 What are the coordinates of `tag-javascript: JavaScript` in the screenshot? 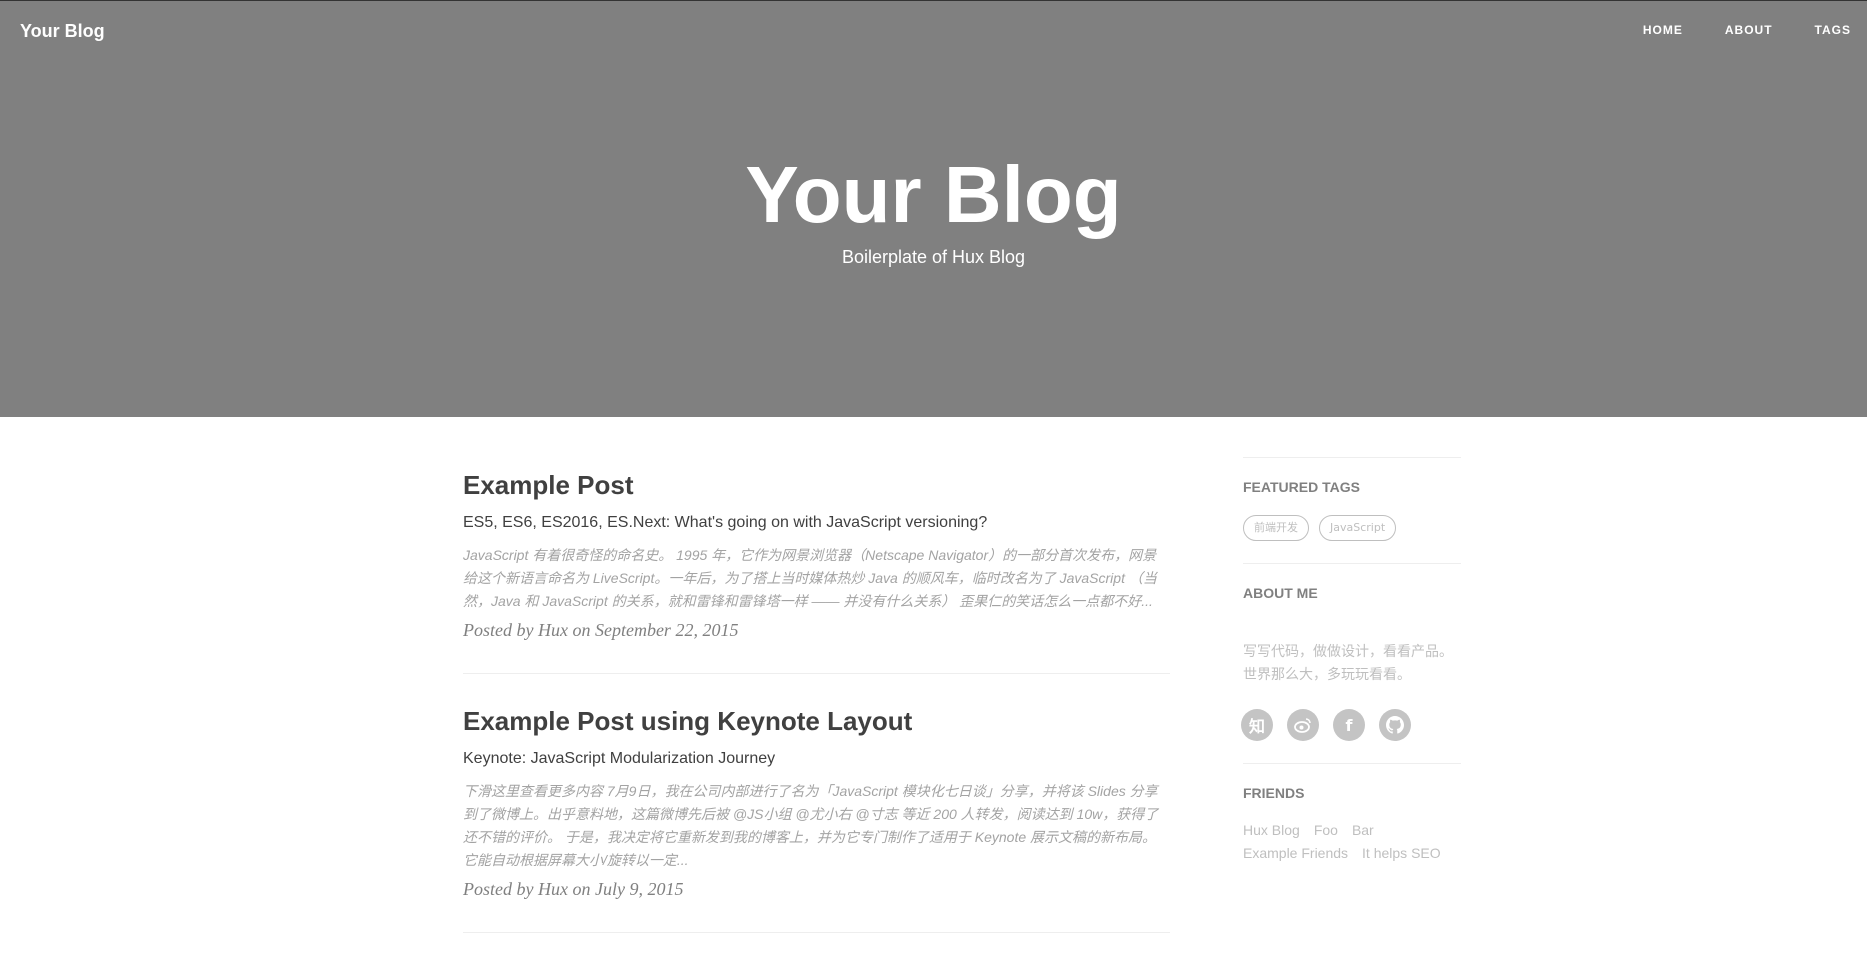 It's located at (1358, 528).